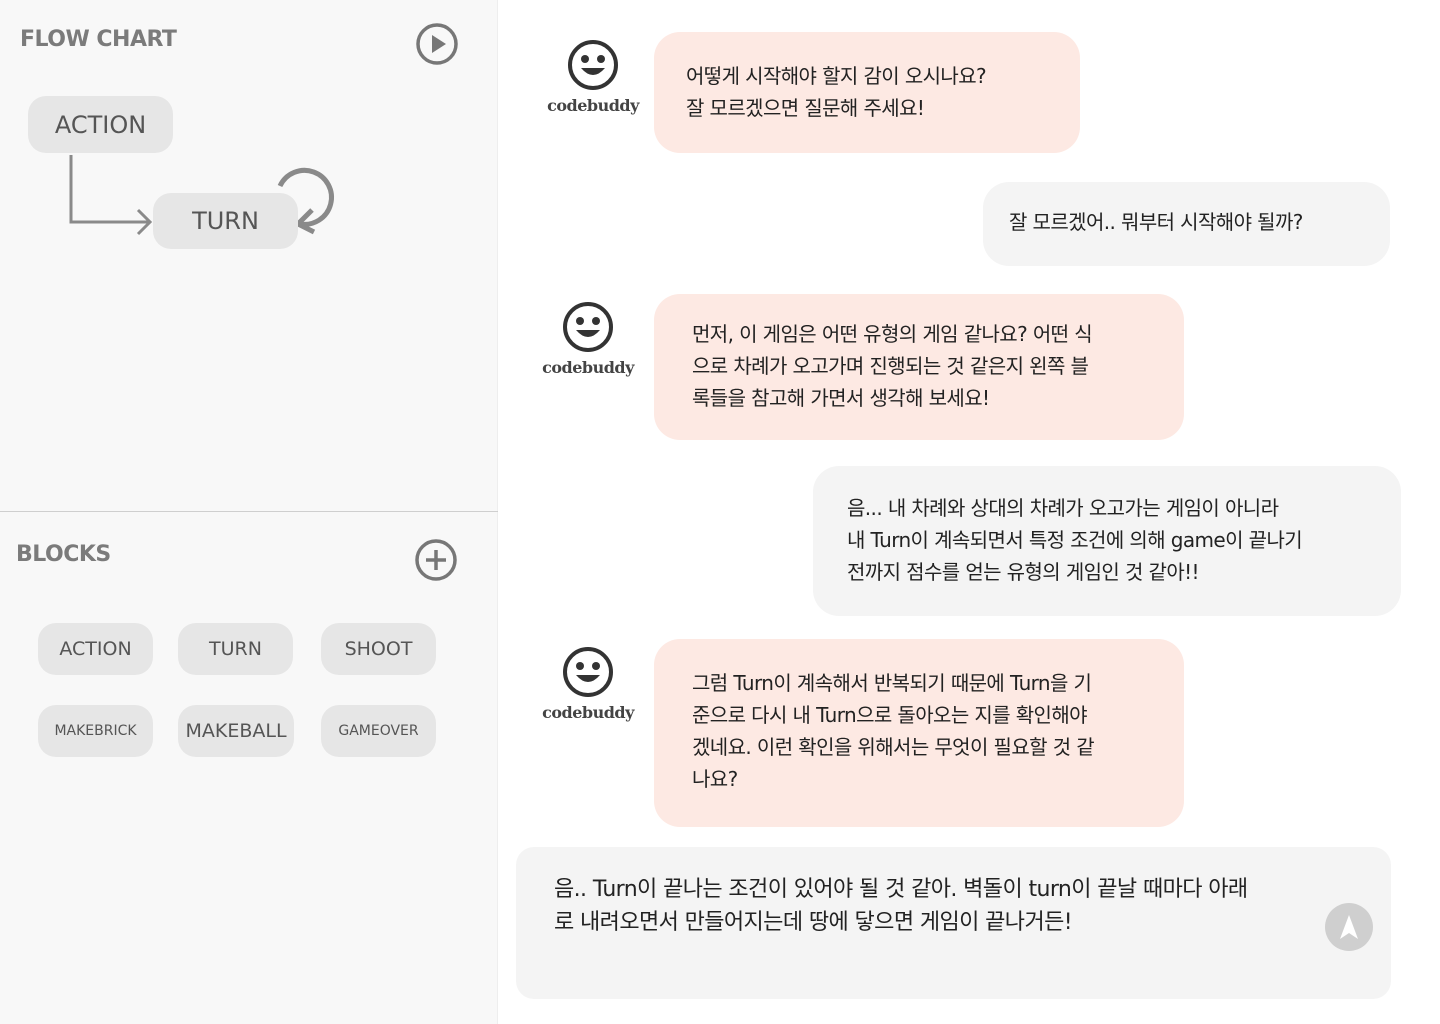 The height and width of the screenshot is (1024, 1440). Describe the element at coordinates (100, 124) in the screenshot. I see `flow-node-action: ACTION` at that location.